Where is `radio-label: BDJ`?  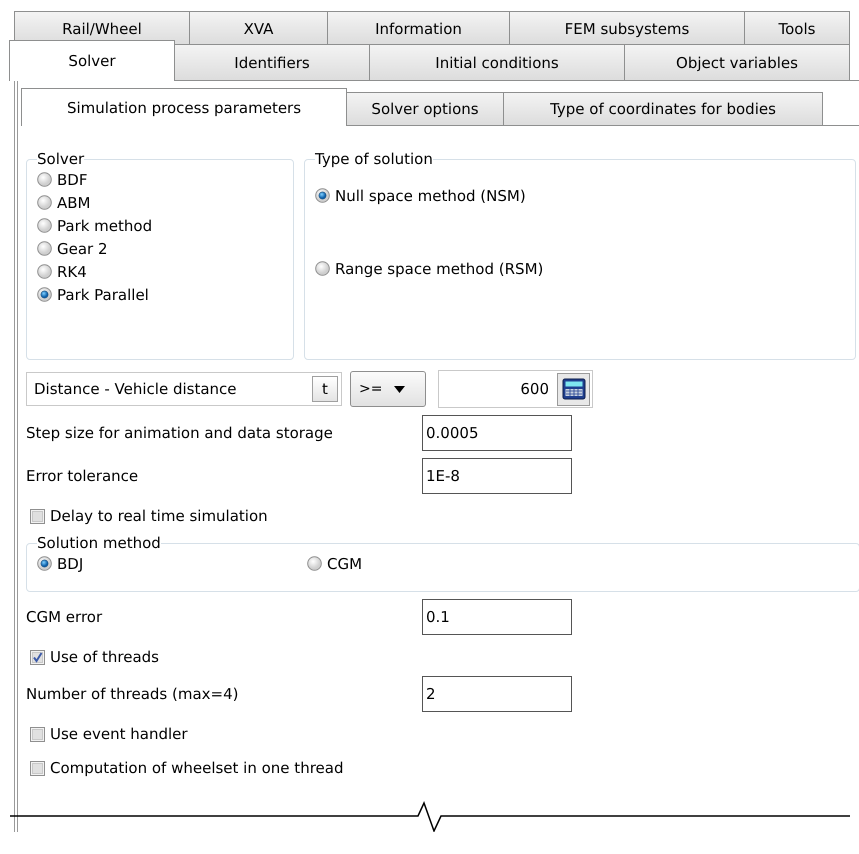 radio-label: BDJ is located at coordinates (70, 563).